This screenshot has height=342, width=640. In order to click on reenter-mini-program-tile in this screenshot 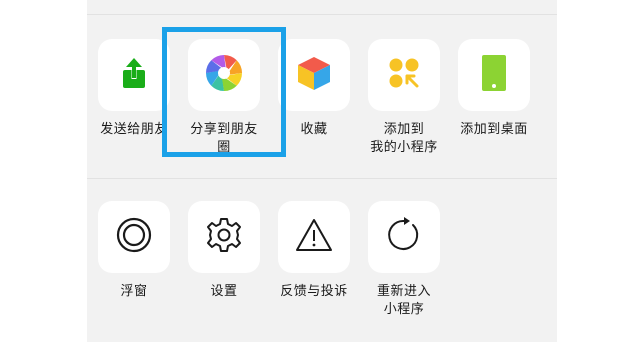, I will do `click(404, 237)`.